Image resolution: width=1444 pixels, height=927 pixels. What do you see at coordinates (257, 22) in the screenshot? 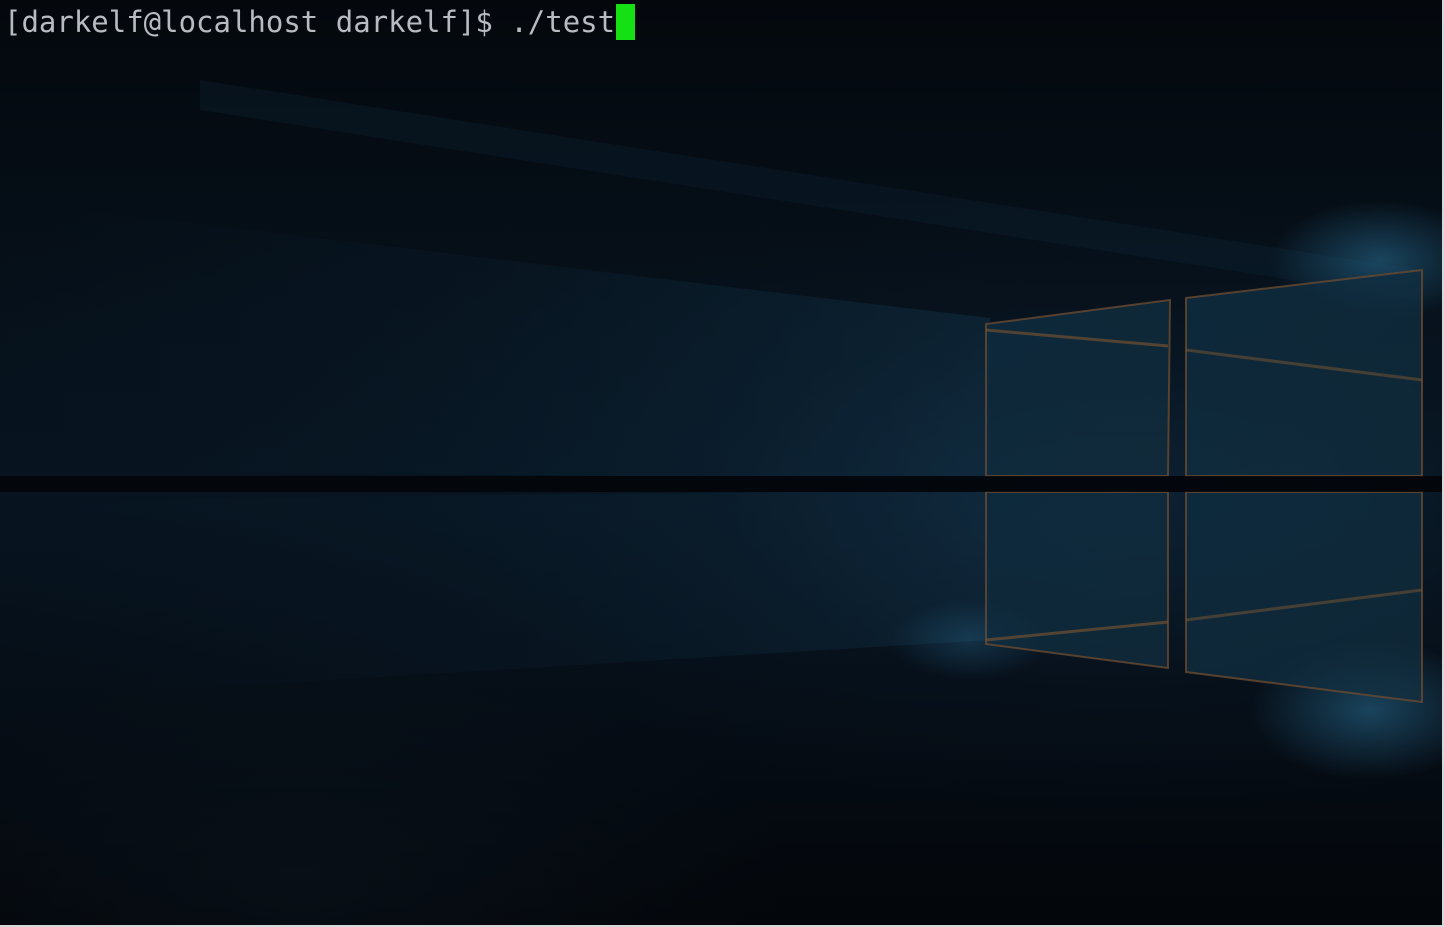
I see `shell-prompt: [darkelf@localhost darkelf]$` at bounding box center [257, 22].